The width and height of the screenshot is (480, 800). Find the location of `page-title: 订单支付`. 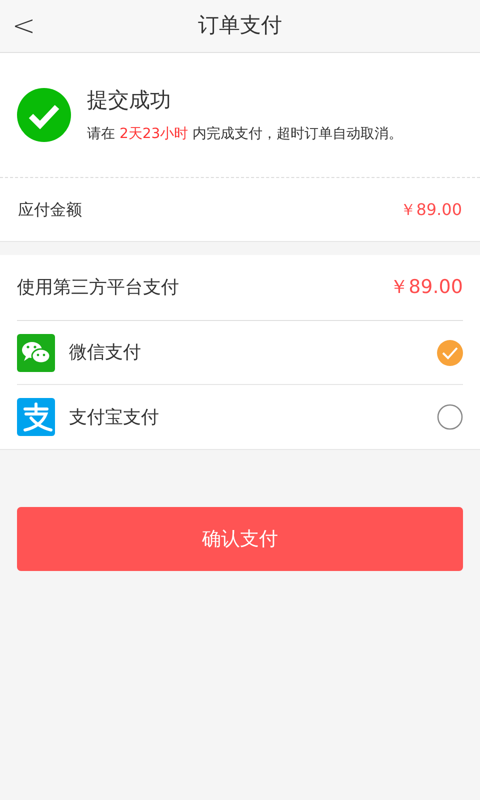

page-title: 订单支付 is located at coordinates (240, 26).